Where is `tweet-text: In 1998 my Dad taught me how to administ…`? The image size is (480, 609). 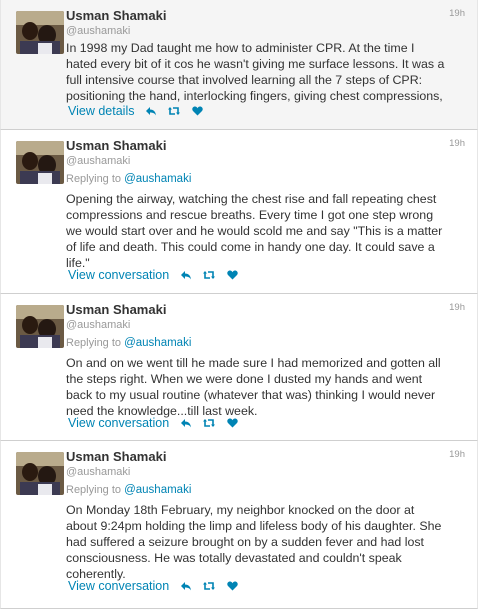 tweet-text: In 1998 my Dad taught me how to administ… is located at coordinates (255, 72).